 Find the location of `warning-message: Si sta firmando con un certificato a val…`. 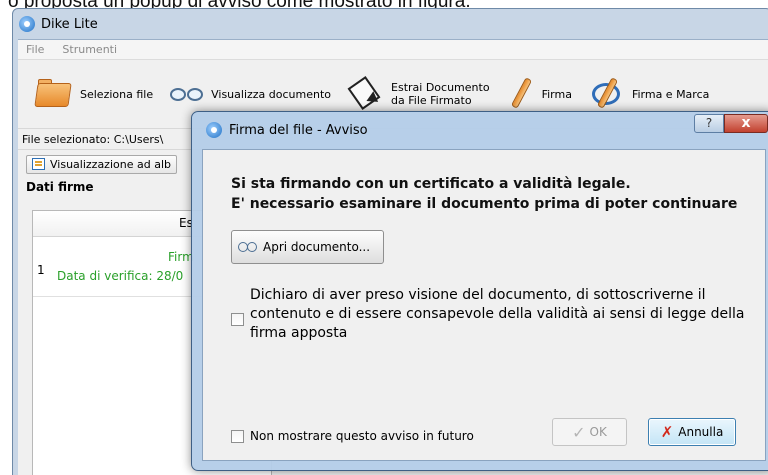

warning-message: Si sta firmando con un certificato a val… is located at coordinates (484, 194).